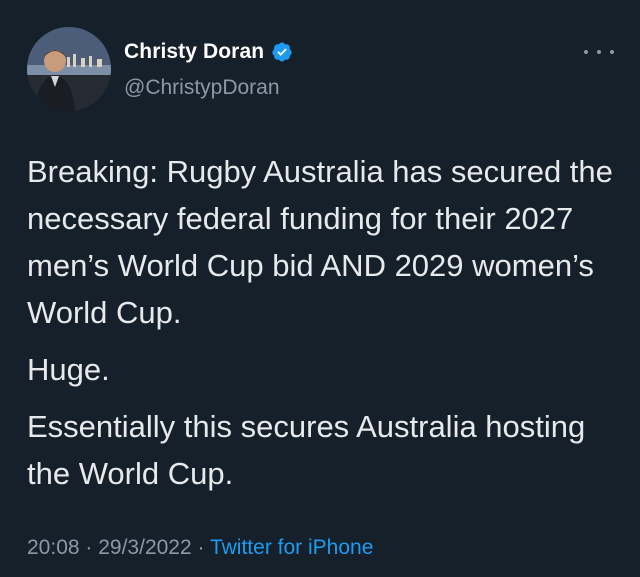 The height and width of the screenshot is (577, 640). What do you see at coordinates (144, 547) in the screenshot?
I see `tweet-date: 29/3/2022` at bounding box center [144, 547].